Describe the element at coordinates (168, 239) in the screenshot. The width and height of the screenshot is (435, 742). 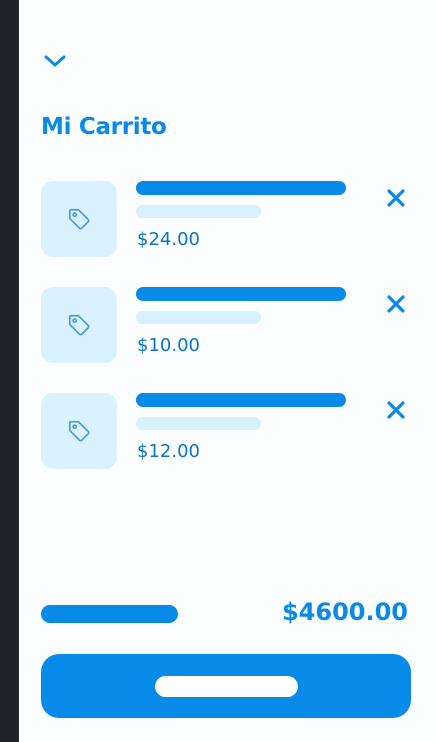
I see `item-price: $24.00` at that location.